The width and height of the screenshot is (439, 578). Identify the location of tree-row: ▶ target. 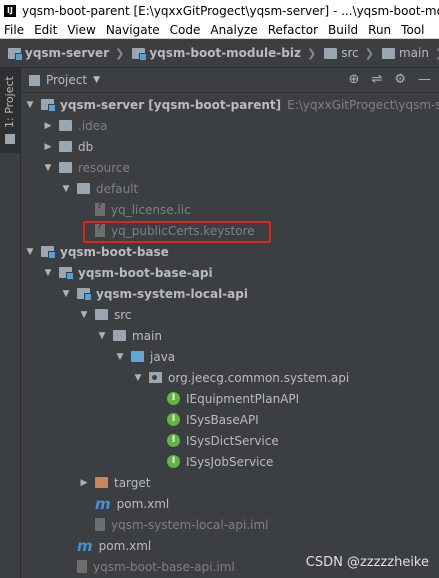
(230, 482).